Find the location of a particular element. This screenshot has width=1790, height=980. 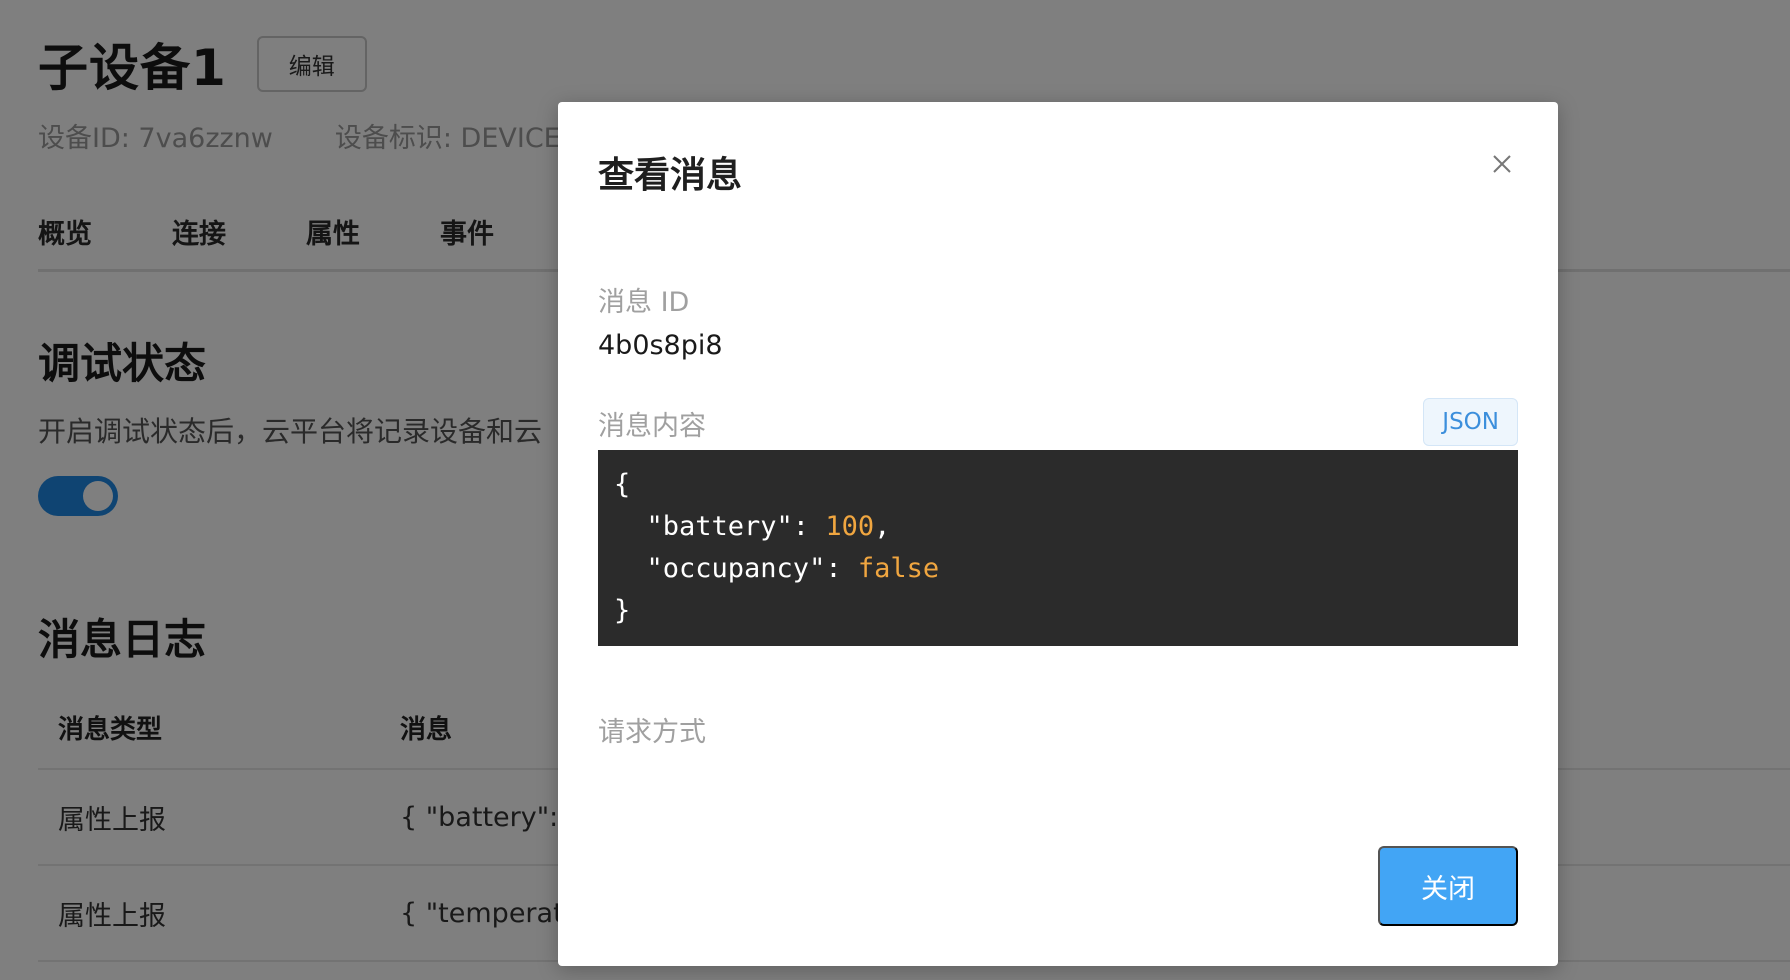

close-button: 关闭 is located at coordinates (1448, 886).